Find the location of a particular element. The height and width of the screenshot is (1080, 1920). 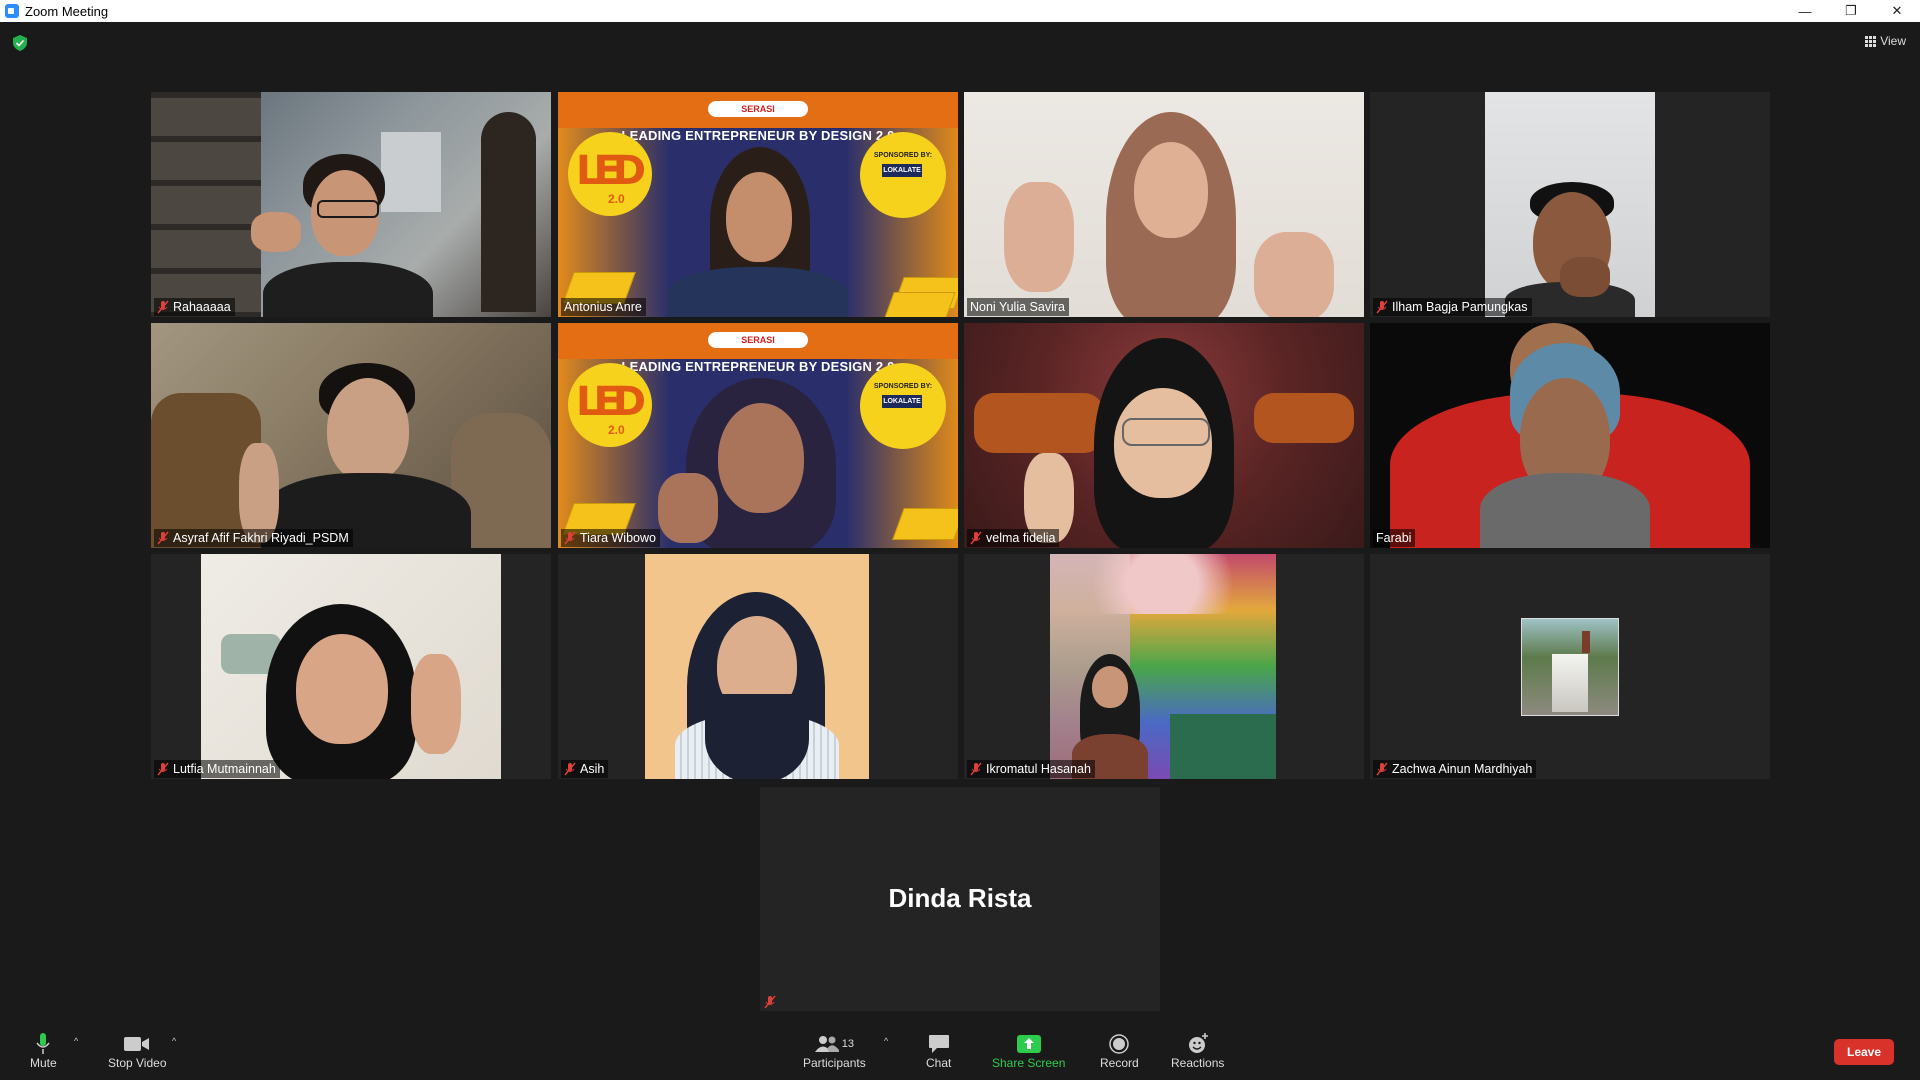

participants-count: 13 is located at coordinates (847, 1044).